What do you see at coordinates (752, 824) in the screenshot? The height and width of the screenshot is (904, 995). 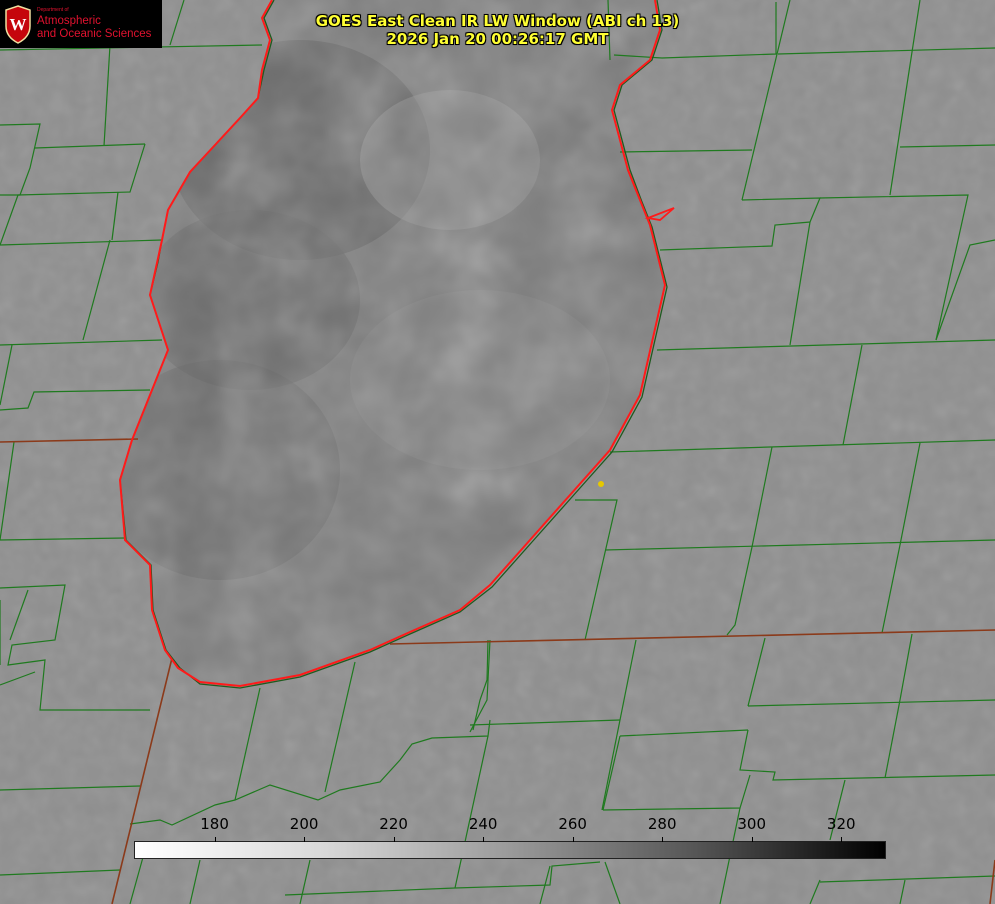 I see `colorbar-tick-label: 300` at bounding box center [752, 824].